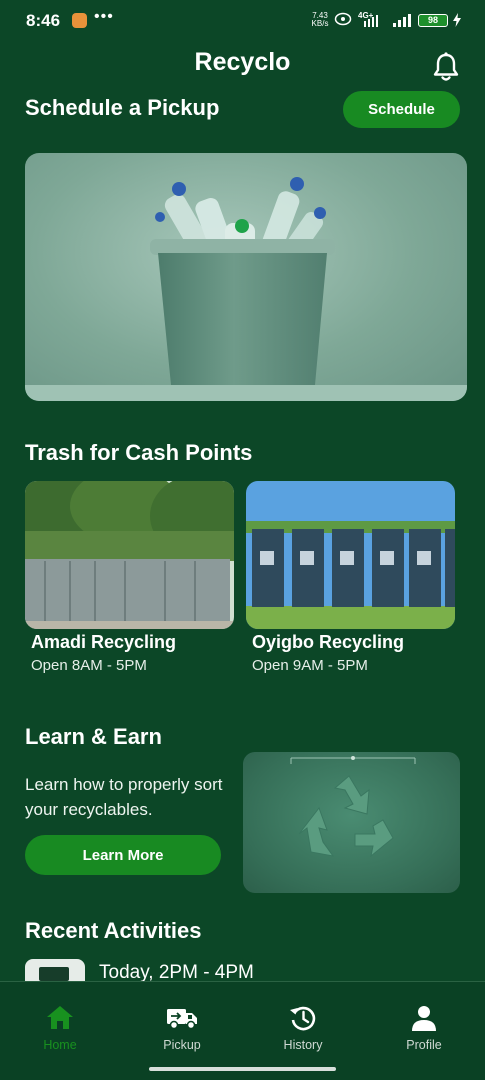 This screenshot has height=1080, width=485. Describe the element at coordinates (79, 20) in the screenshot. I see `app-notification-icon` at that location.